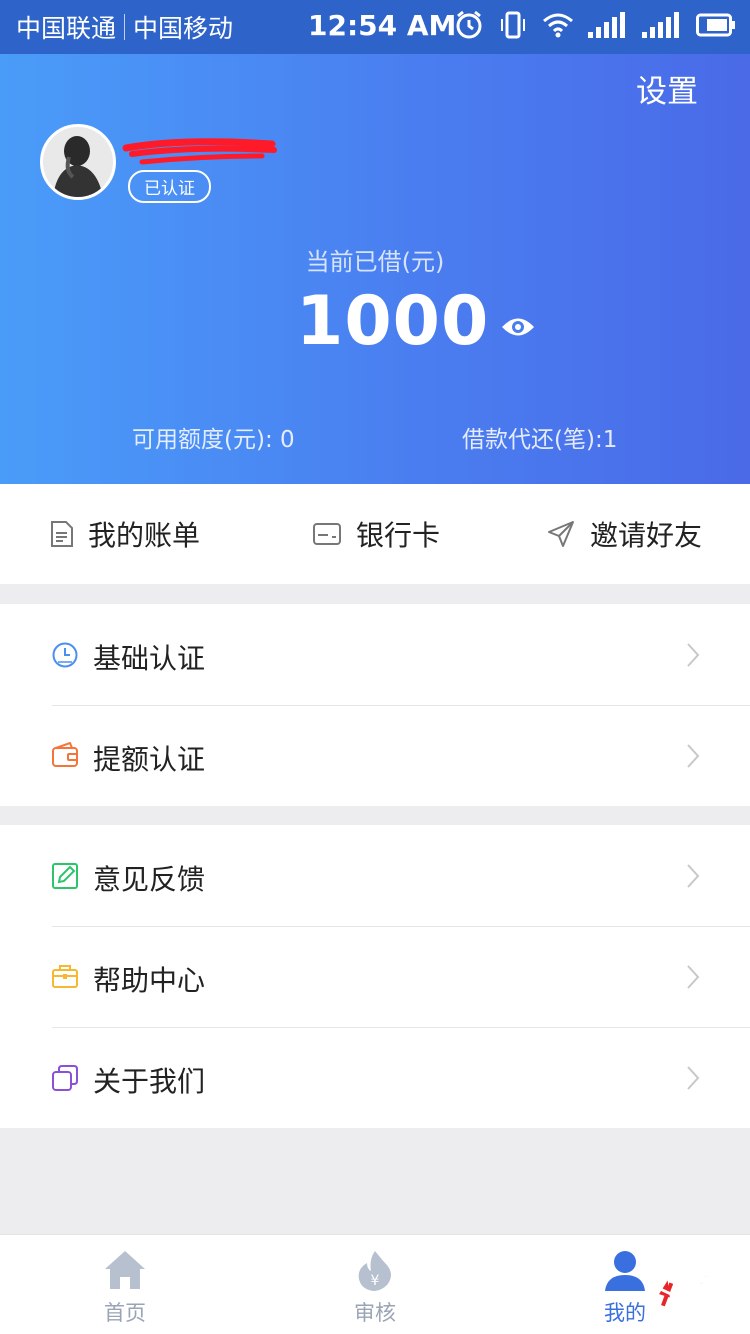 The height and width of the screenshot is (1334, 750). I want to click on document-icon, so click(62, 534).